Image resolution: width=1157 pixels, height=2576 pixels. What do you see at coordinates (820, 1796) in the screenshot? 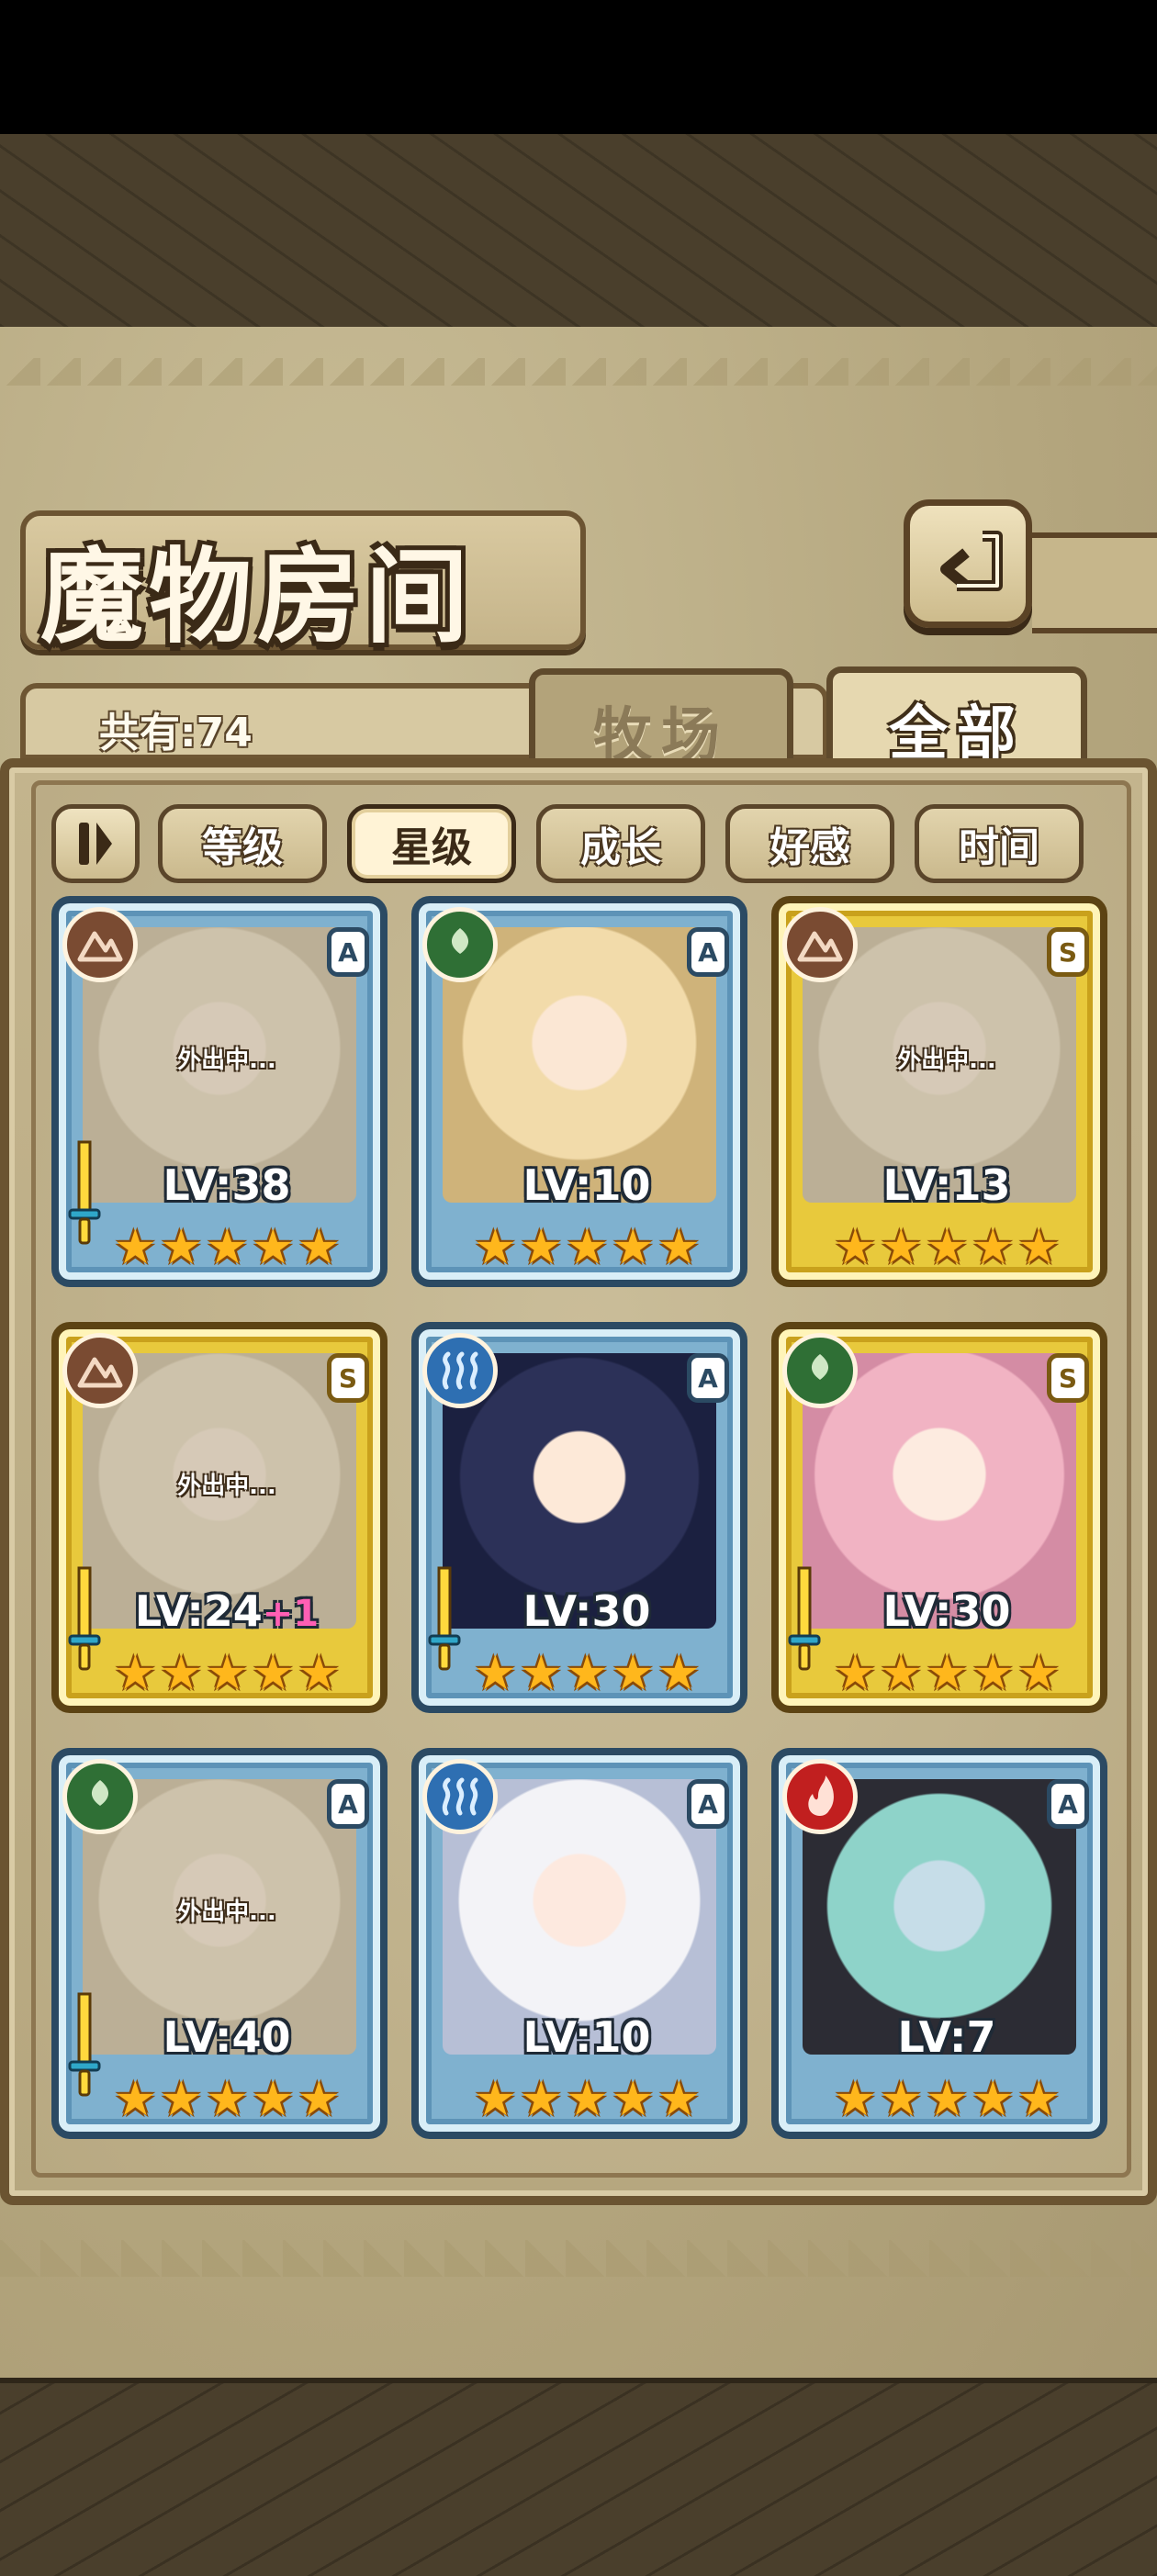
I see `fire-icon` at bounding box center [820, 1796].